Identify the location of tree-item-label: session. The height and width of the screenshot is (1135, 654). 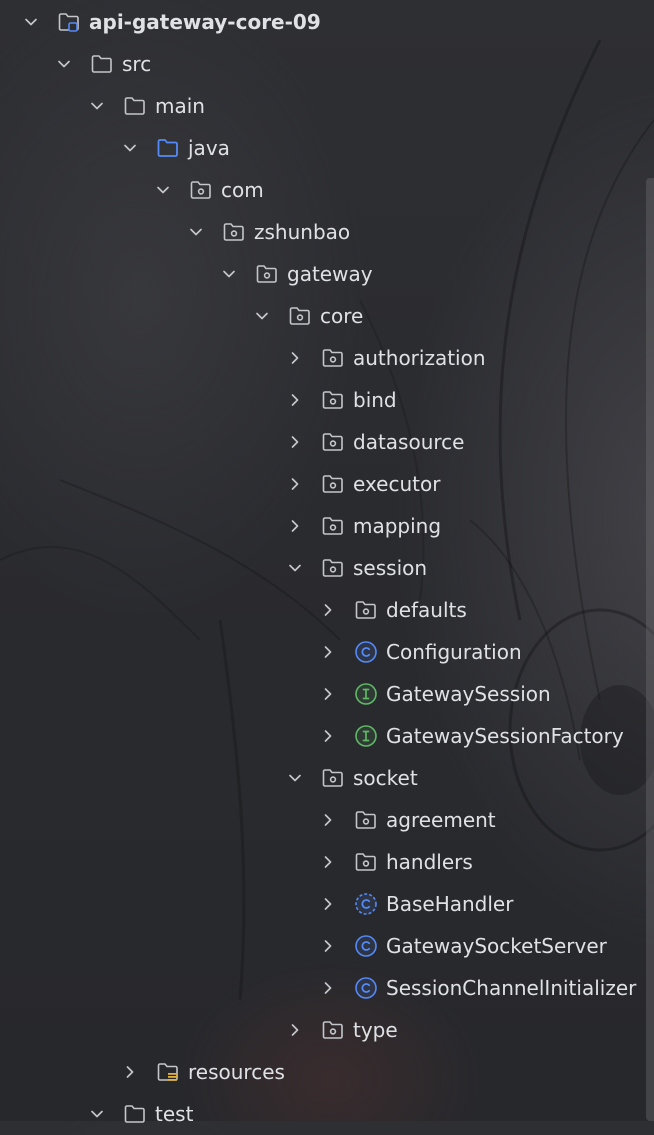
(390, 568).